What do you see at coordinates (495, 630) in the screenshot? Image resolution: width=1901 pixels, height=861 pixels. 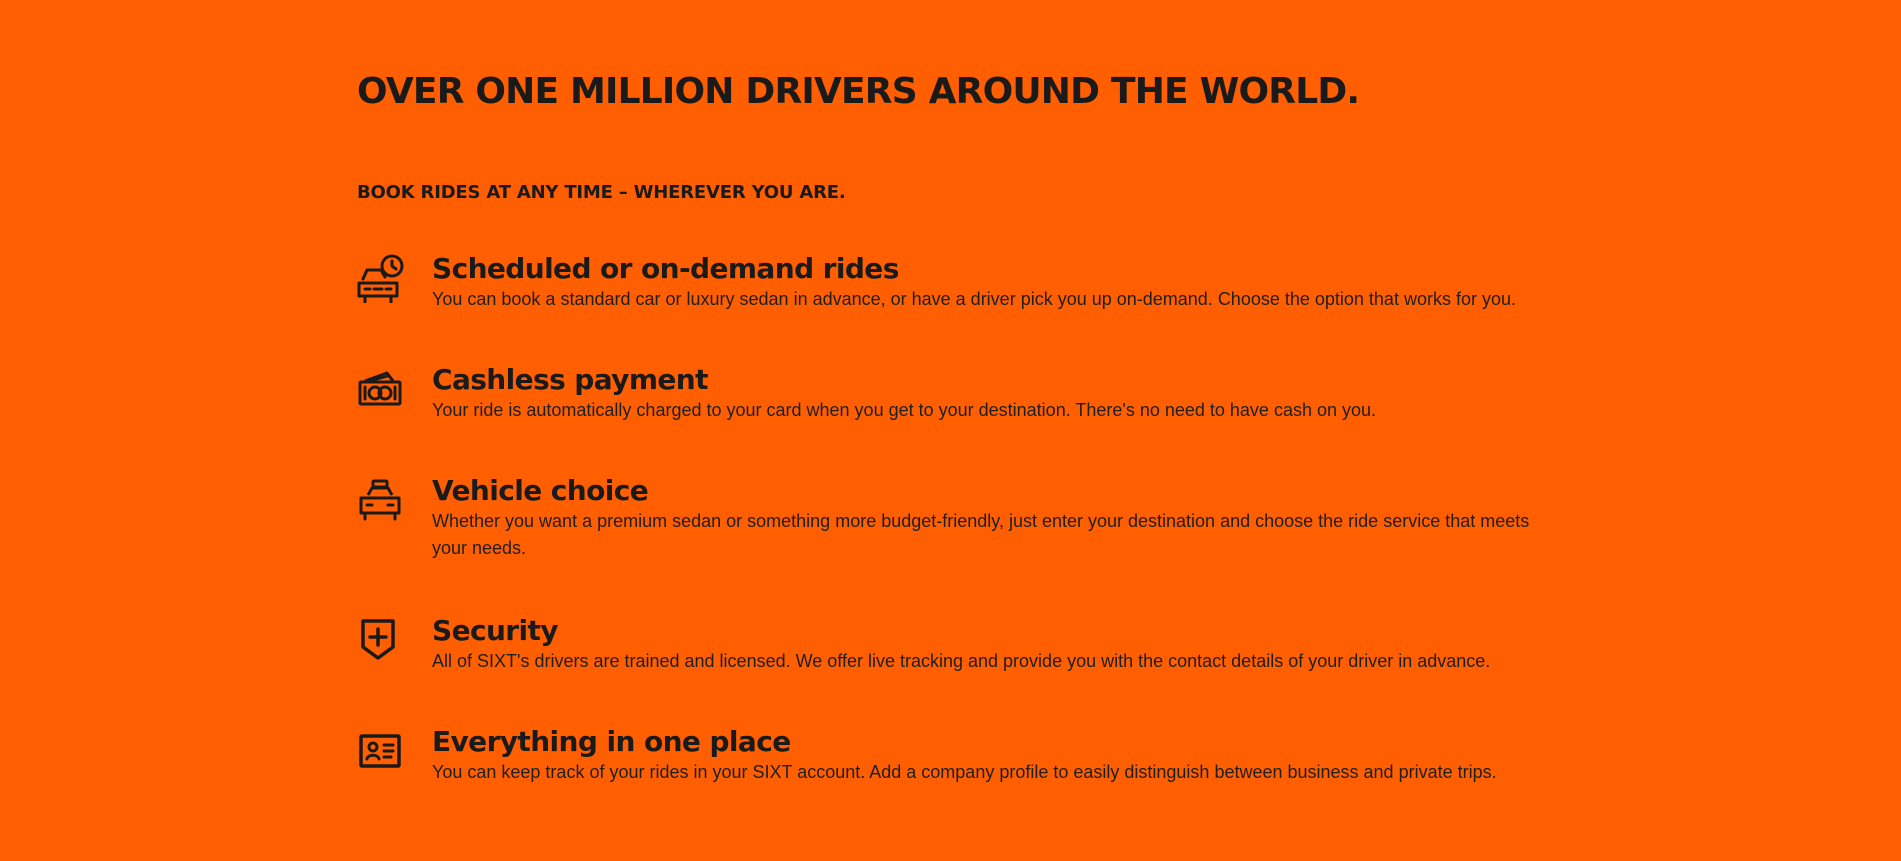 I see `feature-title: Security` at bounding box center [495, 630].